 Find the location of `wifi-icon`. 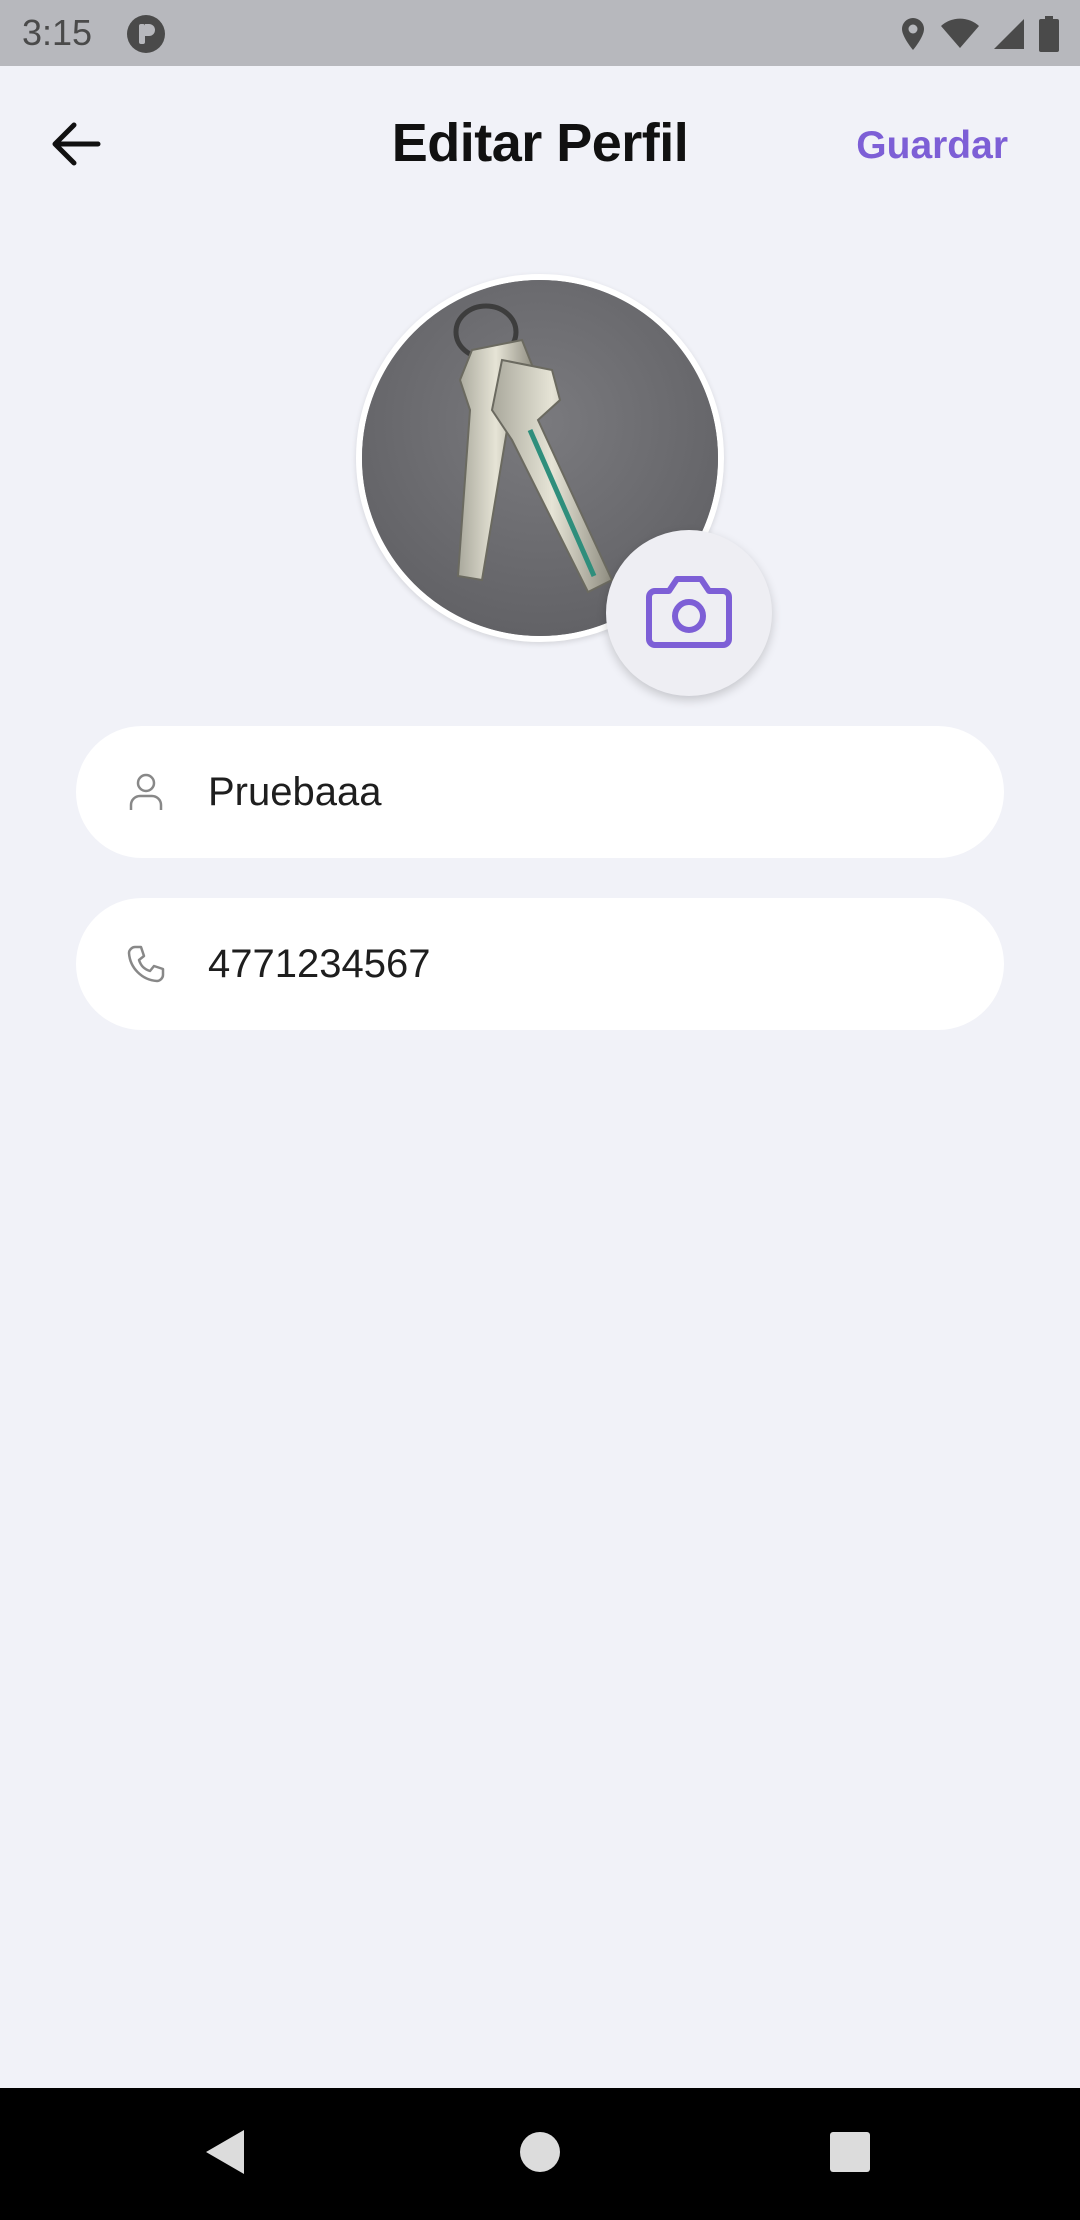

wifi-icon is located at coordinates (960, 34).